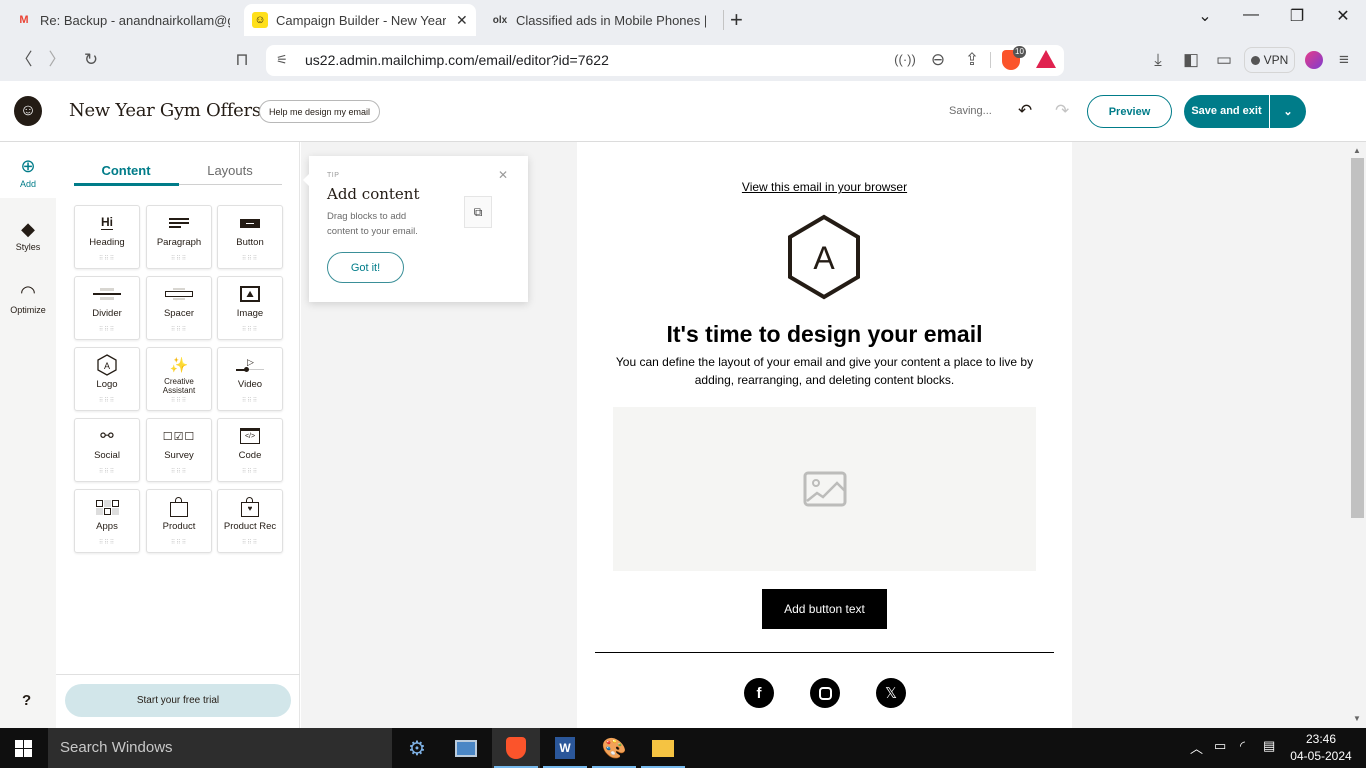 The height and width of the screenshot is (768, 1366). Describe the element at coordinates (179, 237) in the screenshot. I see `content-block-paragraph: Paragraph ⠿⠿⠿` at that location.